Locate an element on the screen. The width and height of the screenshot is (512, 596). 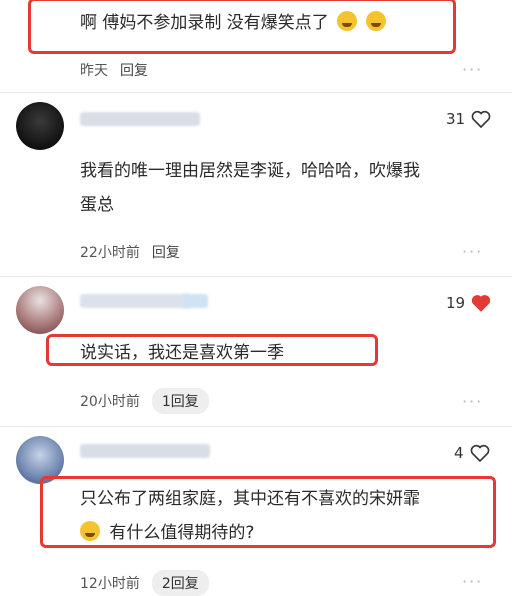
user-badge-blurred is located at coordinates (195, 301).